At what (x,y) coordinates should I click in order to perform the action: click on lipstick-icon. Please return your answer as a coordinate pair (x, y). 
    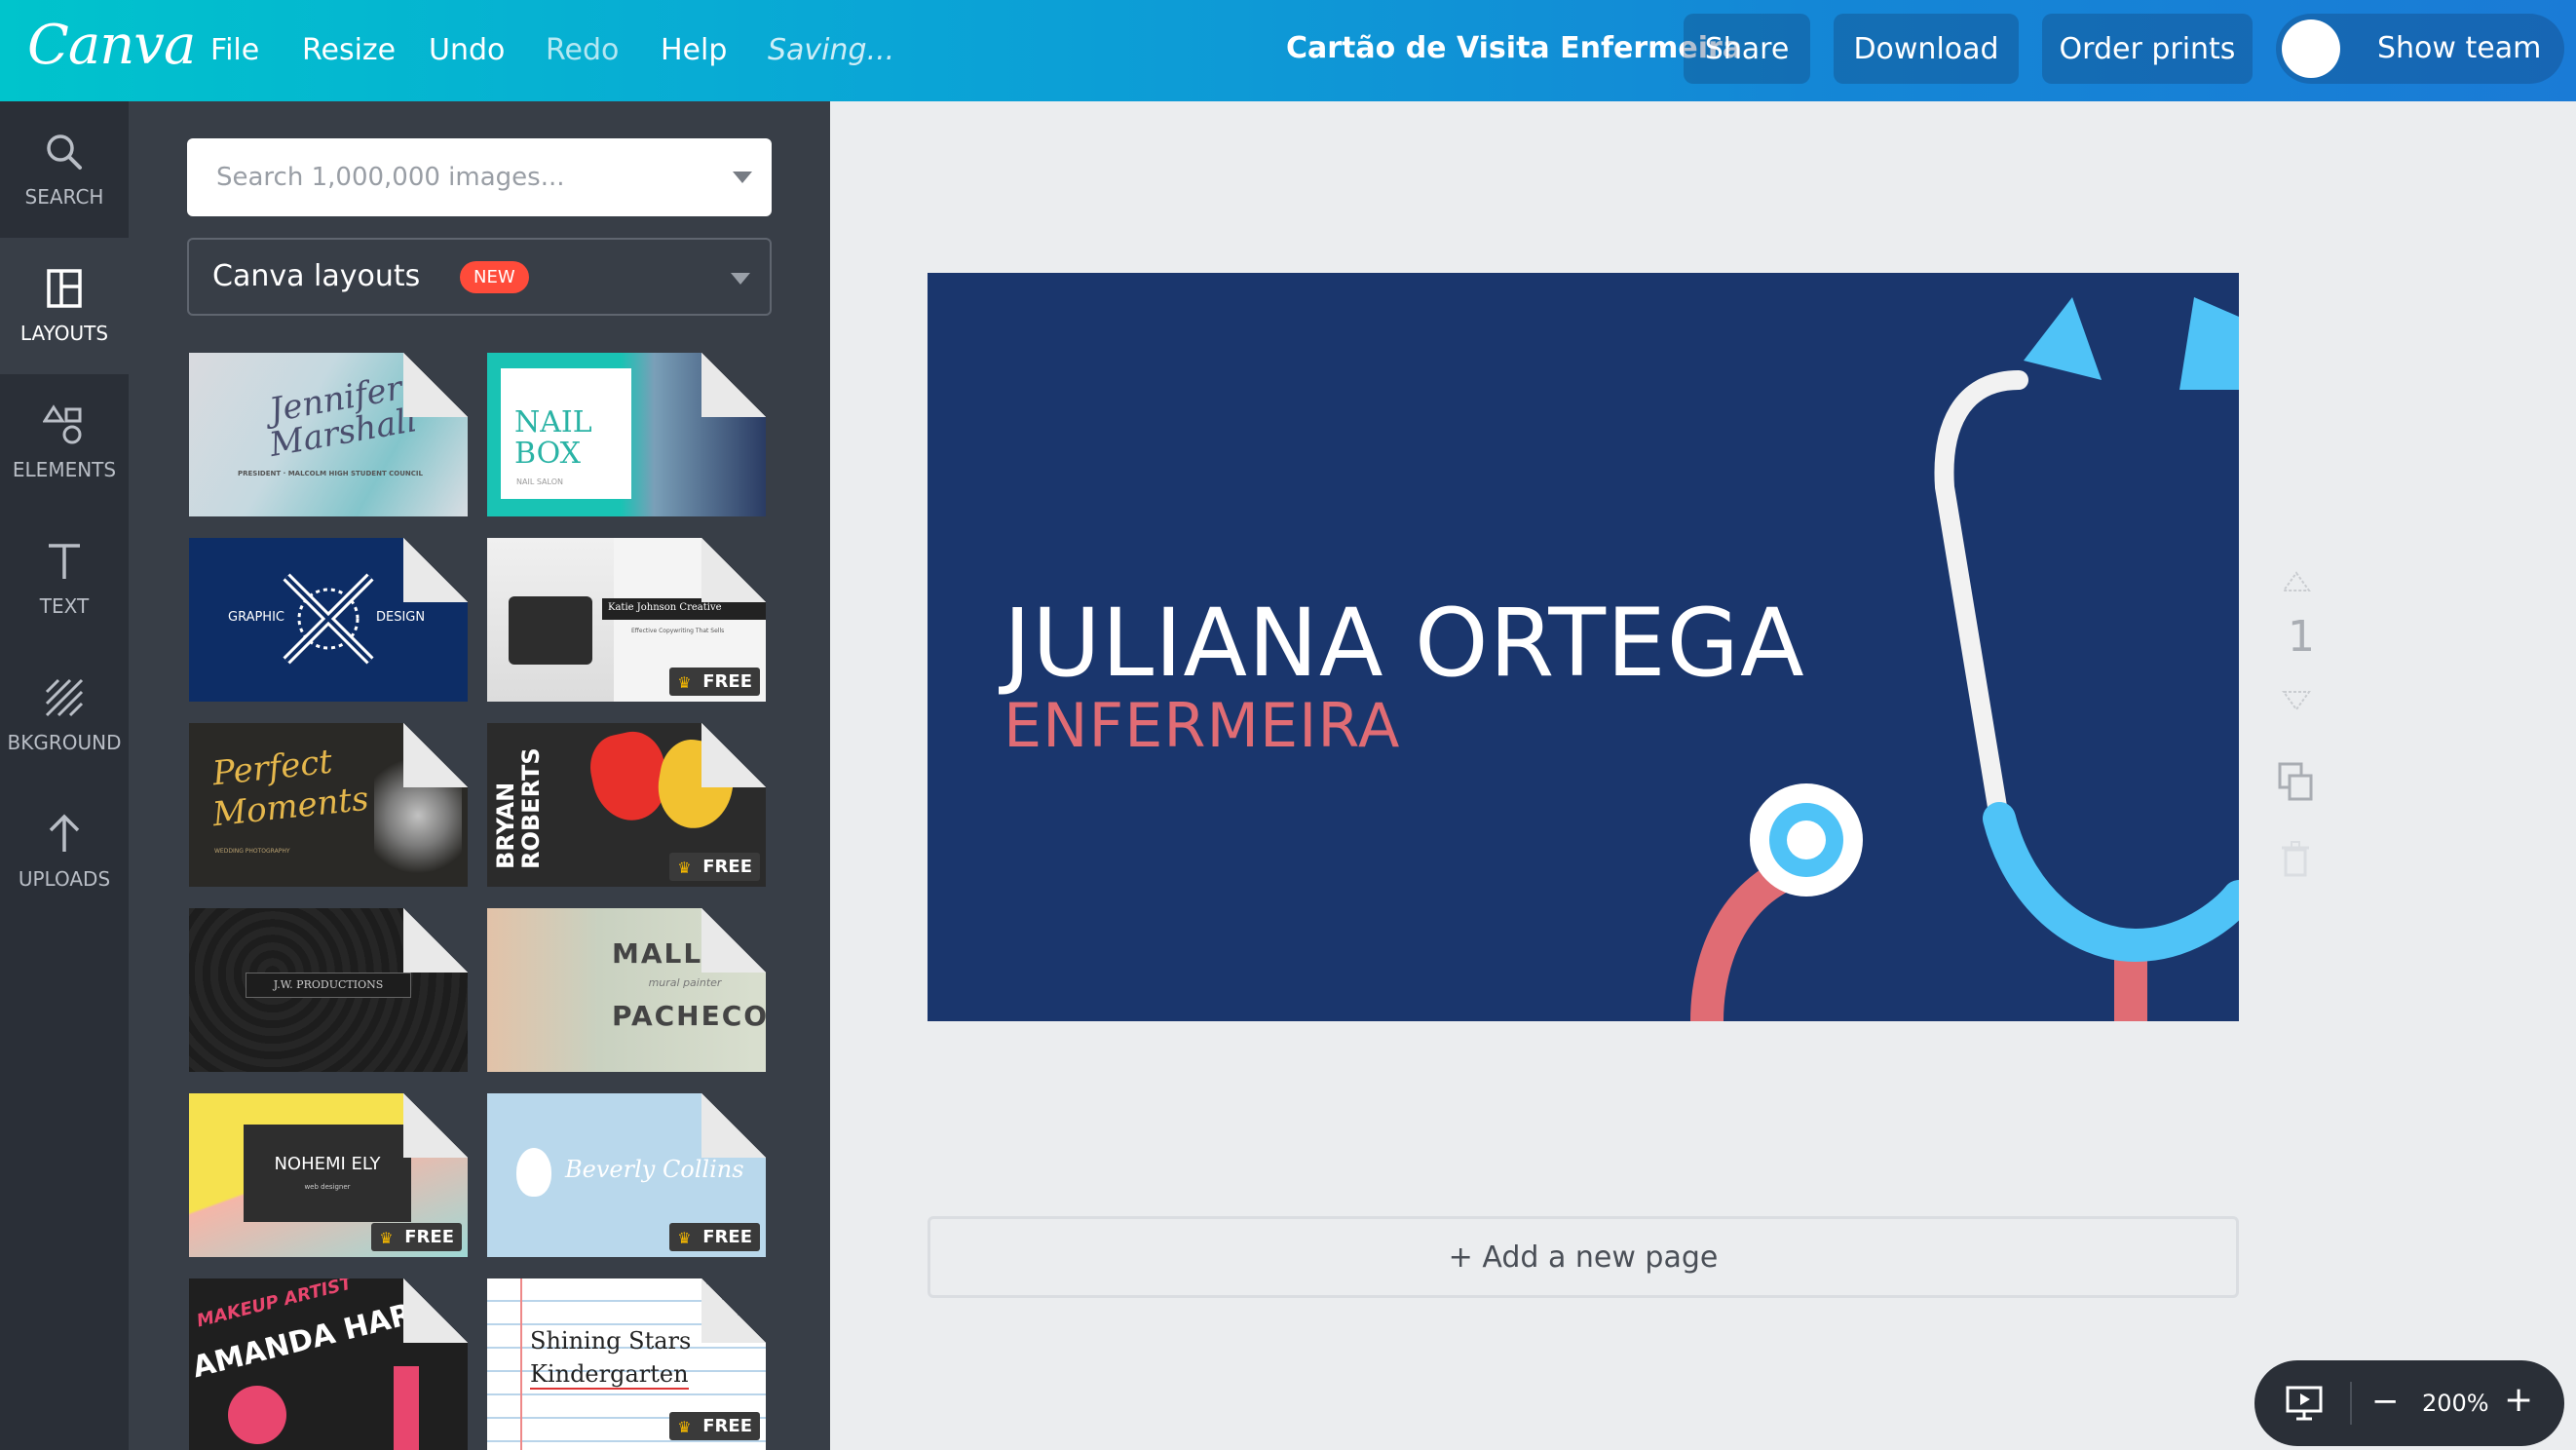
    Looking at the image, I should click on (406, 1408).